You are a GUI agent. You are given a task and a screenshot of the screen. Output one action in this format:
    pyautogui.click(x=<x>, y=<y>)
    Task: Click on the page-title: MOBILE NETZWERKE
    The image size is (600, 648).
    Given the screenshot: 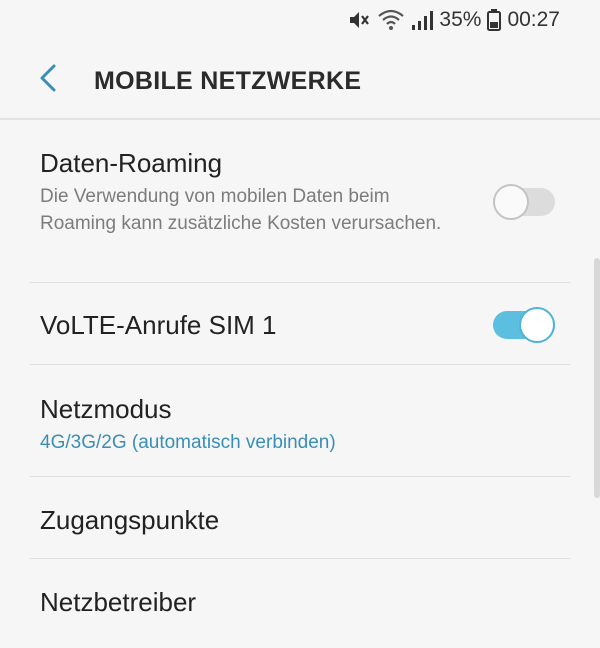 What is the action you would take?
    pyautogui.click(x=228, y=81)
    